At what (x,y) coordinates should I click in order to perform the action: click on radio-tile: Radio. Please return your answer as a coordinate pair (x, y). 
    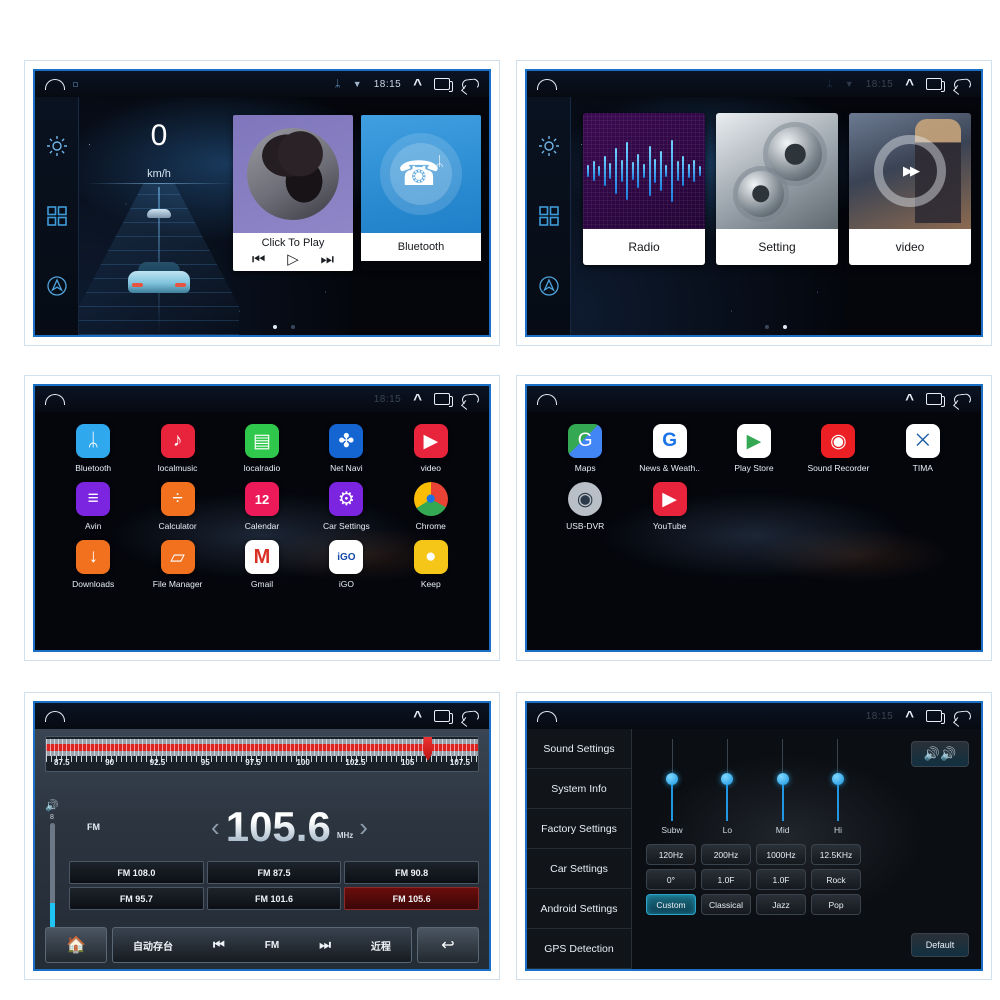
    Looking at the image, I should click on (644, 189).